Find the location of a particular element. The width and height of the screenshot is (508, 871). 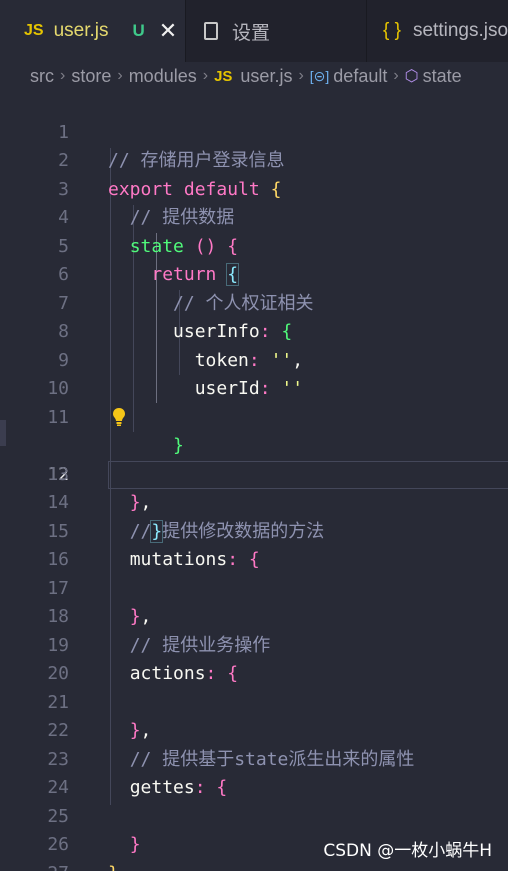

close-icon: ✕ is located at coordinates (168, 31).